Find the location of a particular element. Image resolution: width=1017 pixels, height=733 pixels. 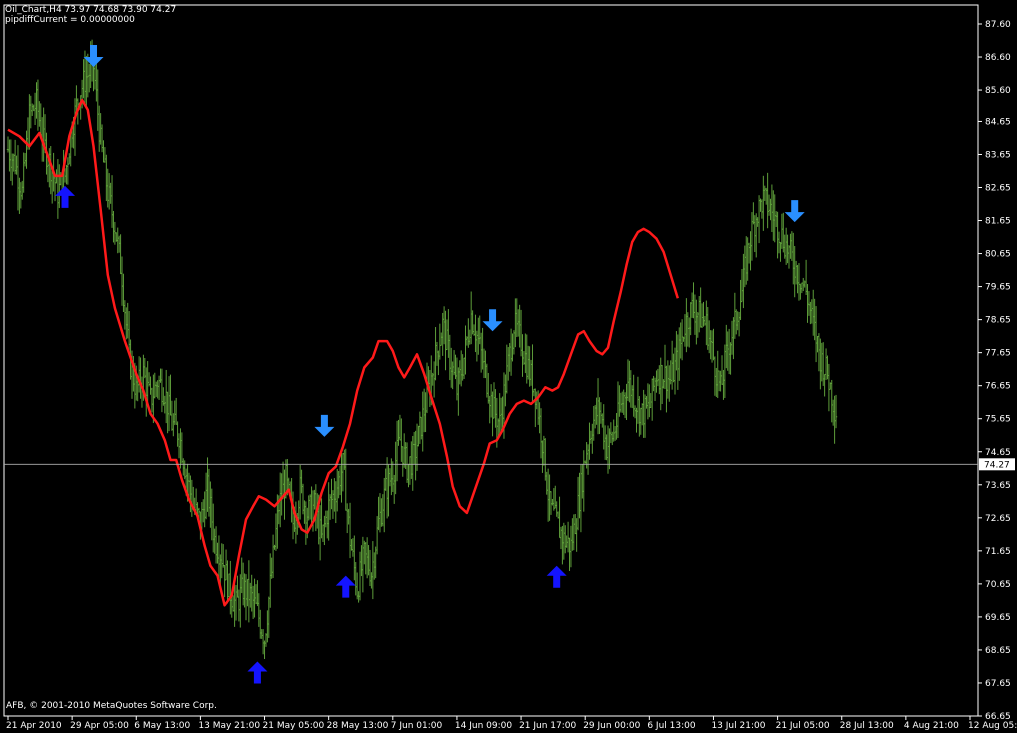

y-tick-label: 76.65 is located at coordinates (998, 387).